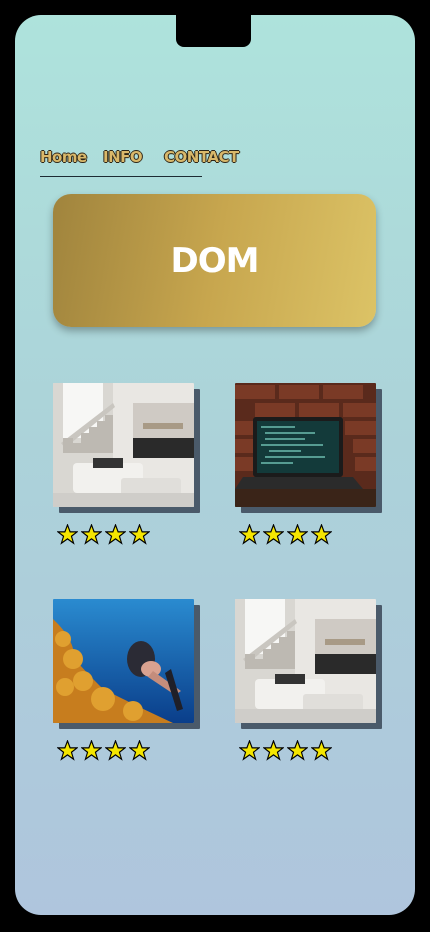 This screenshot has width=430, height=932. I want to click on camera-notch, so click(213, 31).